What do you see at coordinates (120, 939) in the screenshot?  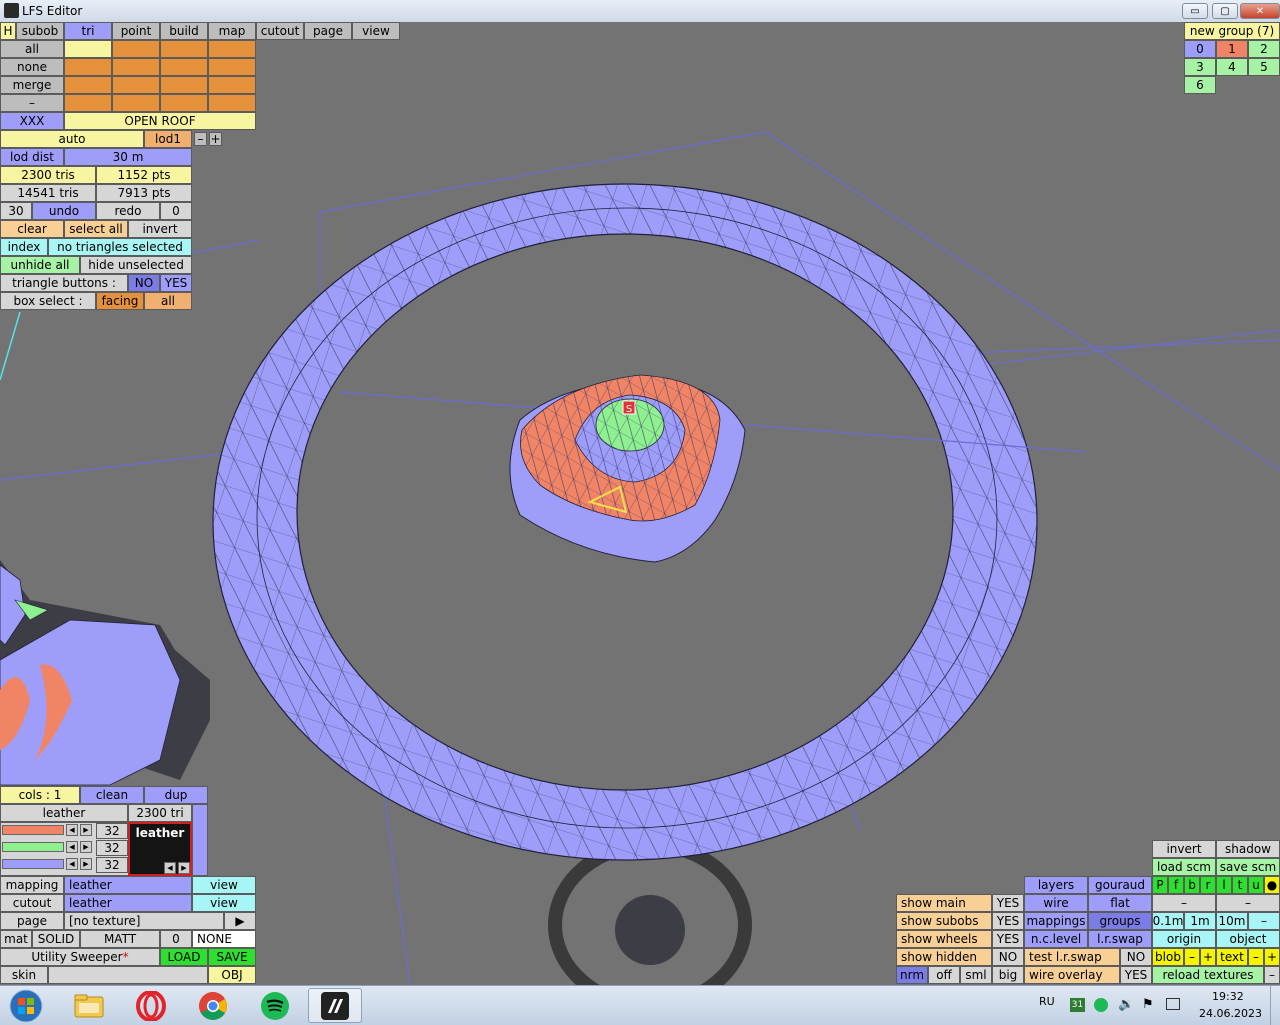 I see `matt-button: MATT` at bounding box center [120, 939].